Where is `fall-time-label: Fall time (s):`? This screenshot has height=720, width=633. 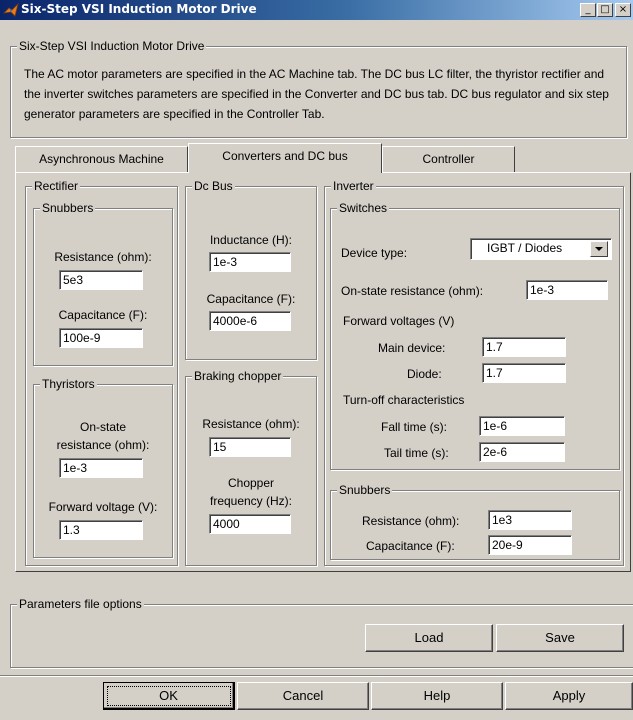
fall-time-label: Fall time (s): is located at coordinates (414, 427).